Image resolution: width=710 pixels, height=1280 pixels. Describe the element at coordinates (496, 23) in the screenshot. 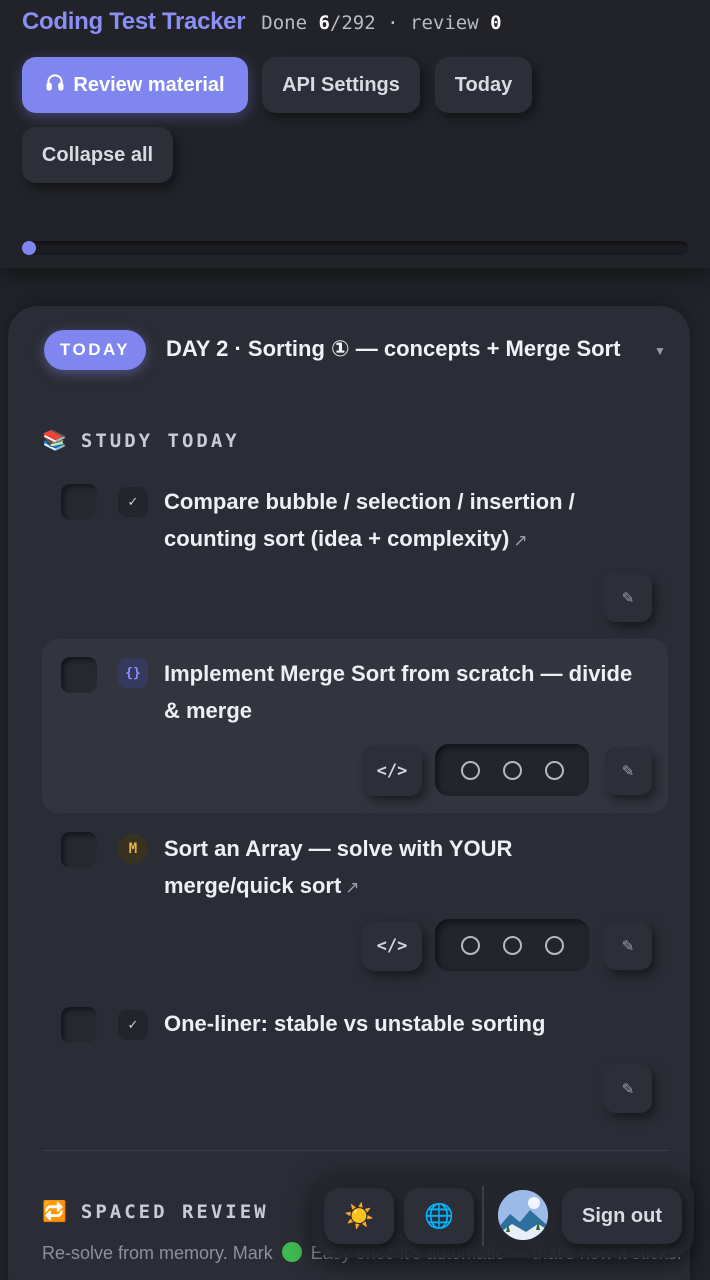

I see `review-count: 0` at that location.